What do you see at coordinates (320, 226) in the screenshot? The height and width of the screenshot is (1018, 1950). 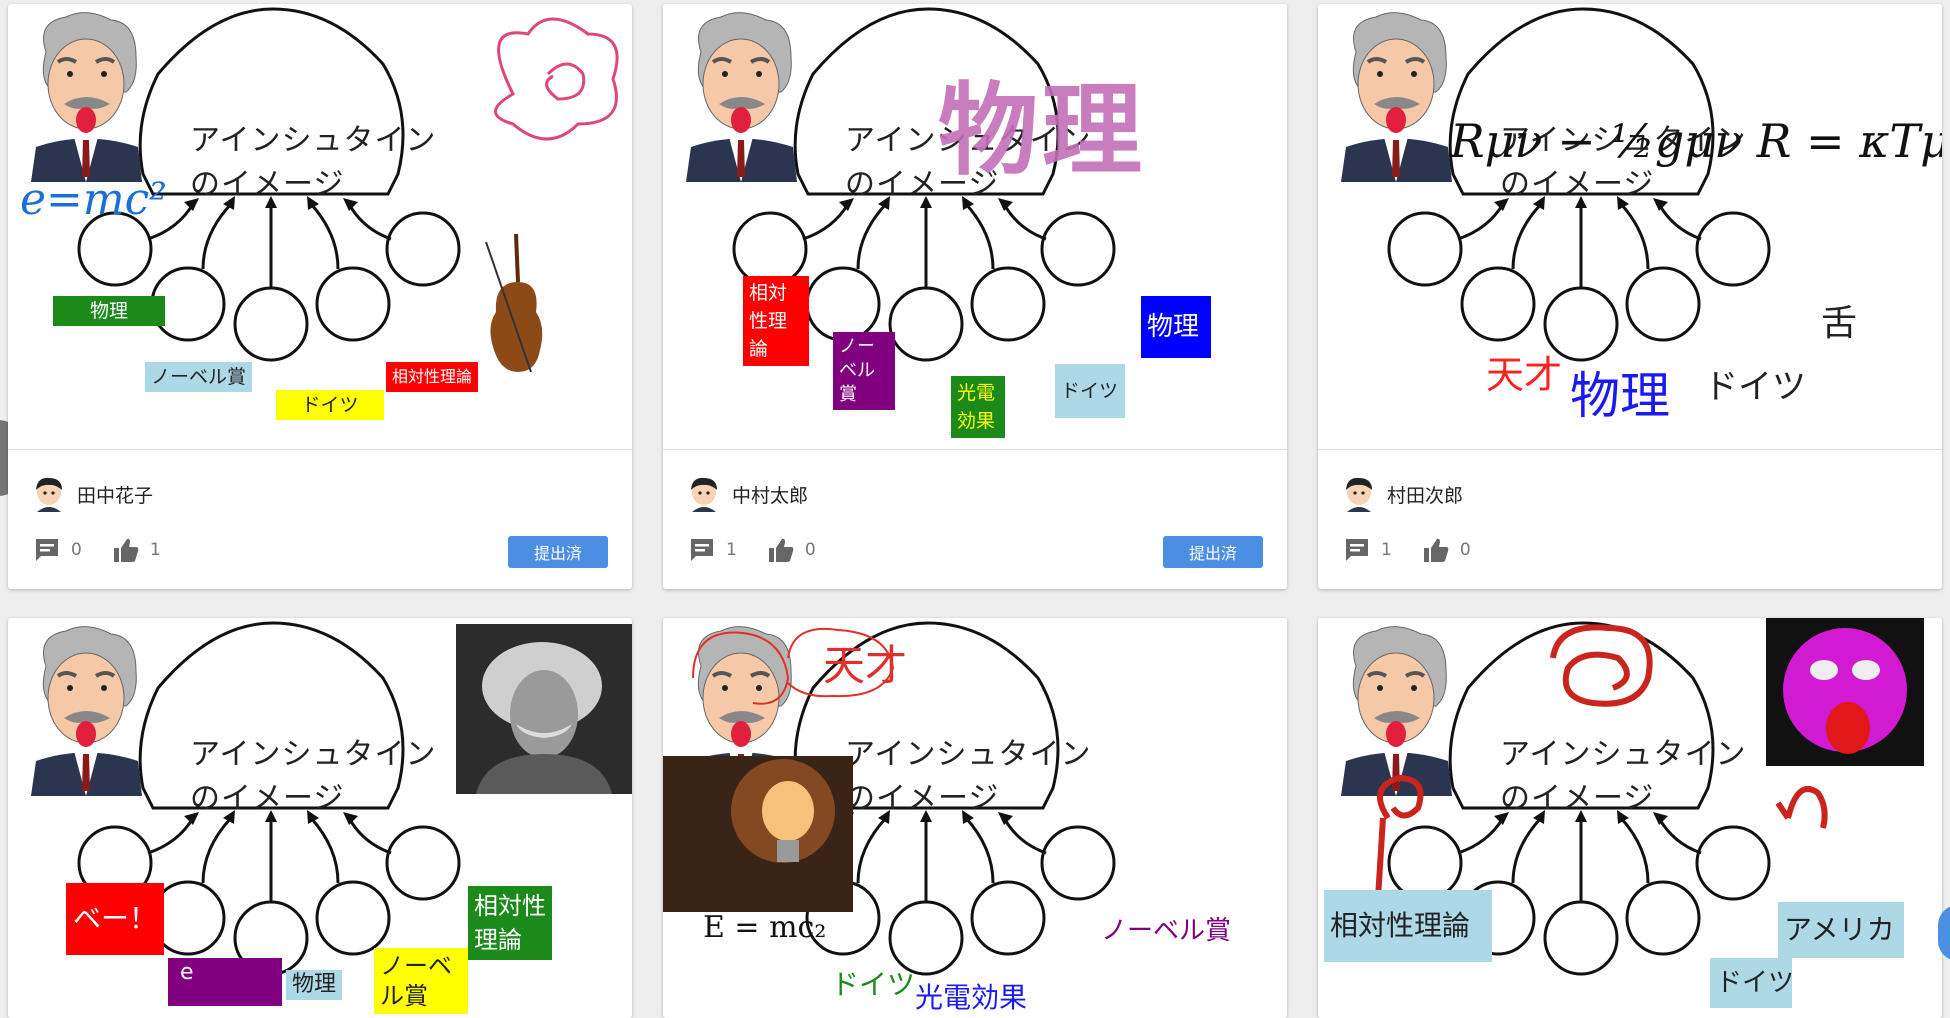 I see `card-canvas: アインシュタイン のイメージ e=mc² 物理 ノーベル賞 ドイツ 相対性理論` at bounding box center [320, 226].